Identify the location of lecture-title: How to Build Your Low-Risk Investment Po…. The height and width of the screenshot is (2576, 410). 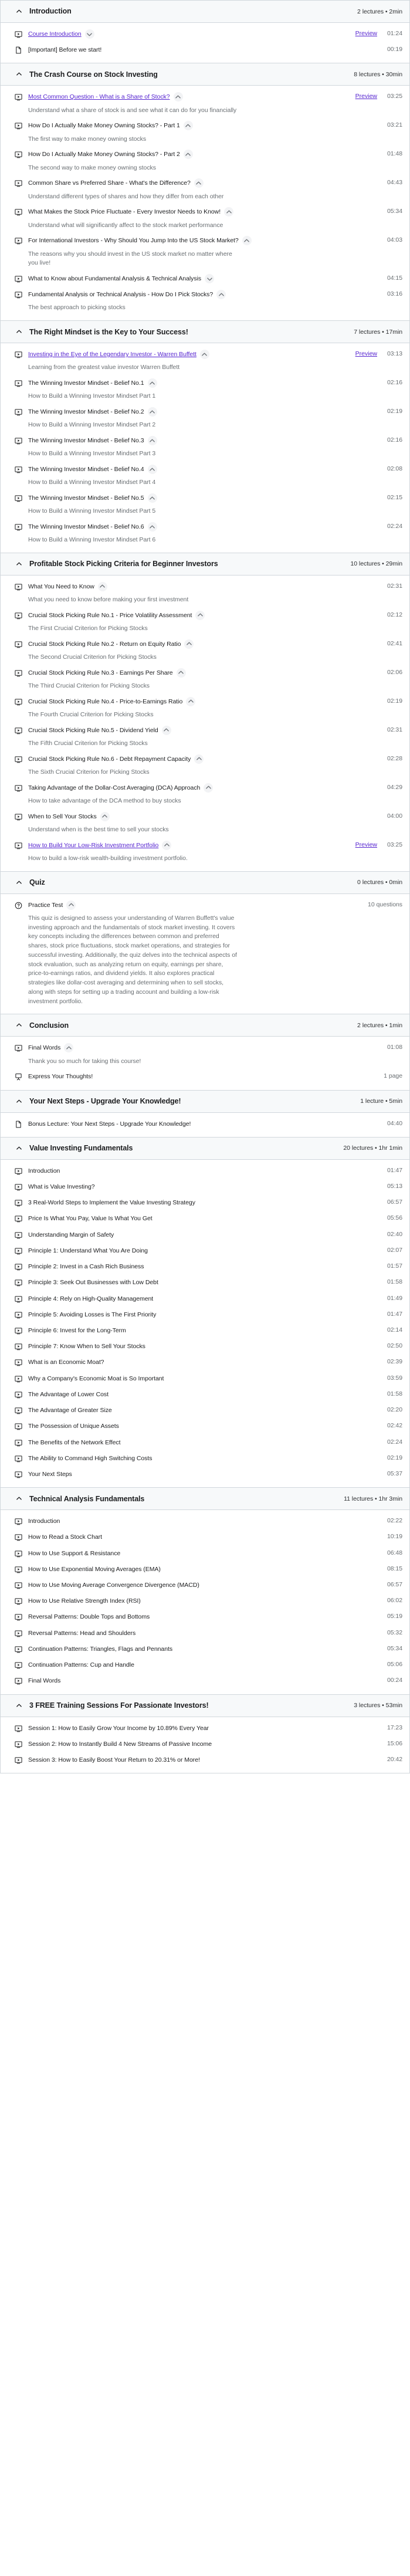
(93, 845).